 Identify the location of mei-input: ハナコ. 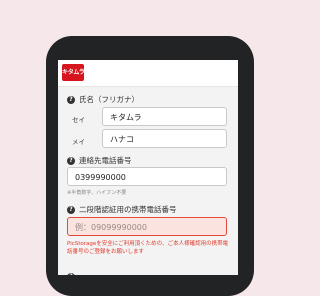
(164, 138).